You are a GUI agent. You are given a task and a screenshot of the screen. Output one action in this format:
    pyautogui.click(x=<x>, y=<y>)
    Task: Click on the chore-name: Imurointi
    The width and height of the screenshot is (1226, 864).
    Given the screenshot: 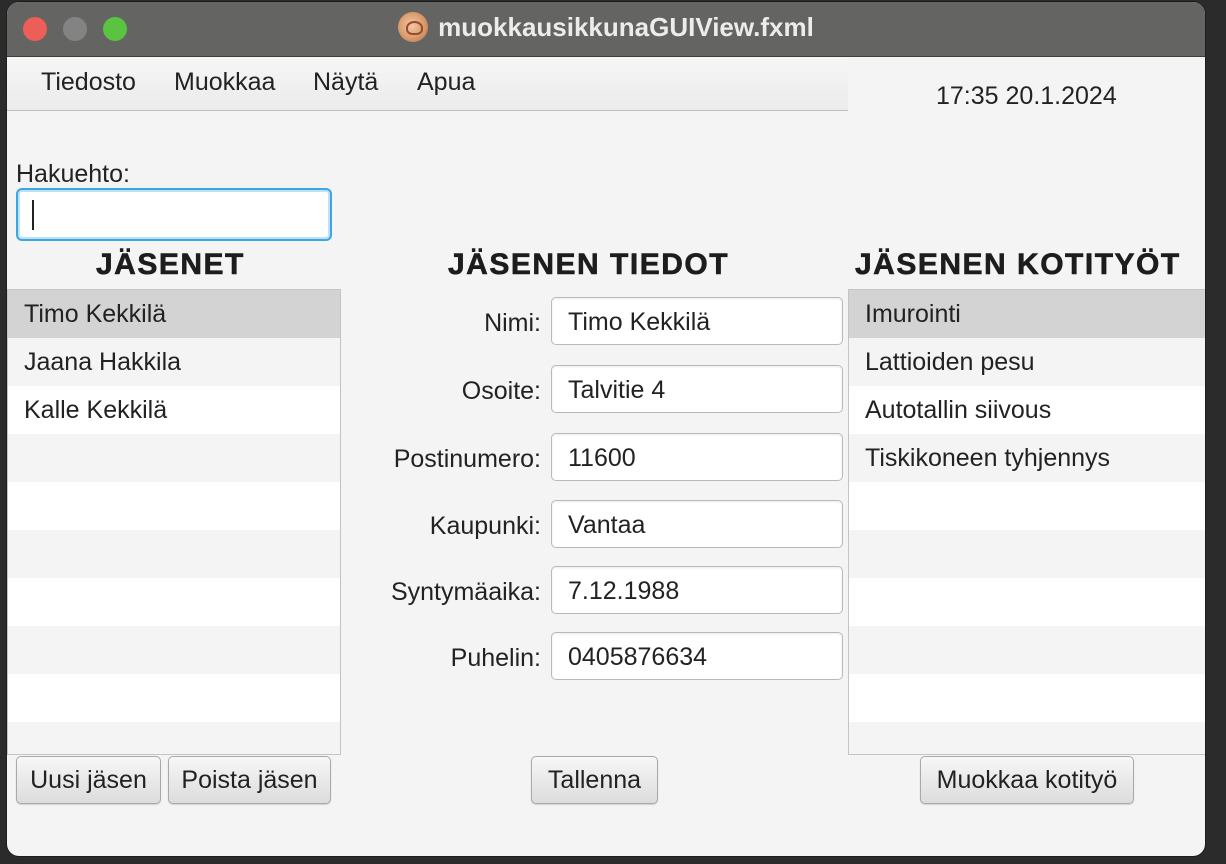 What is the action you would take?
    pyautogui.click(x=913, y=314)
    